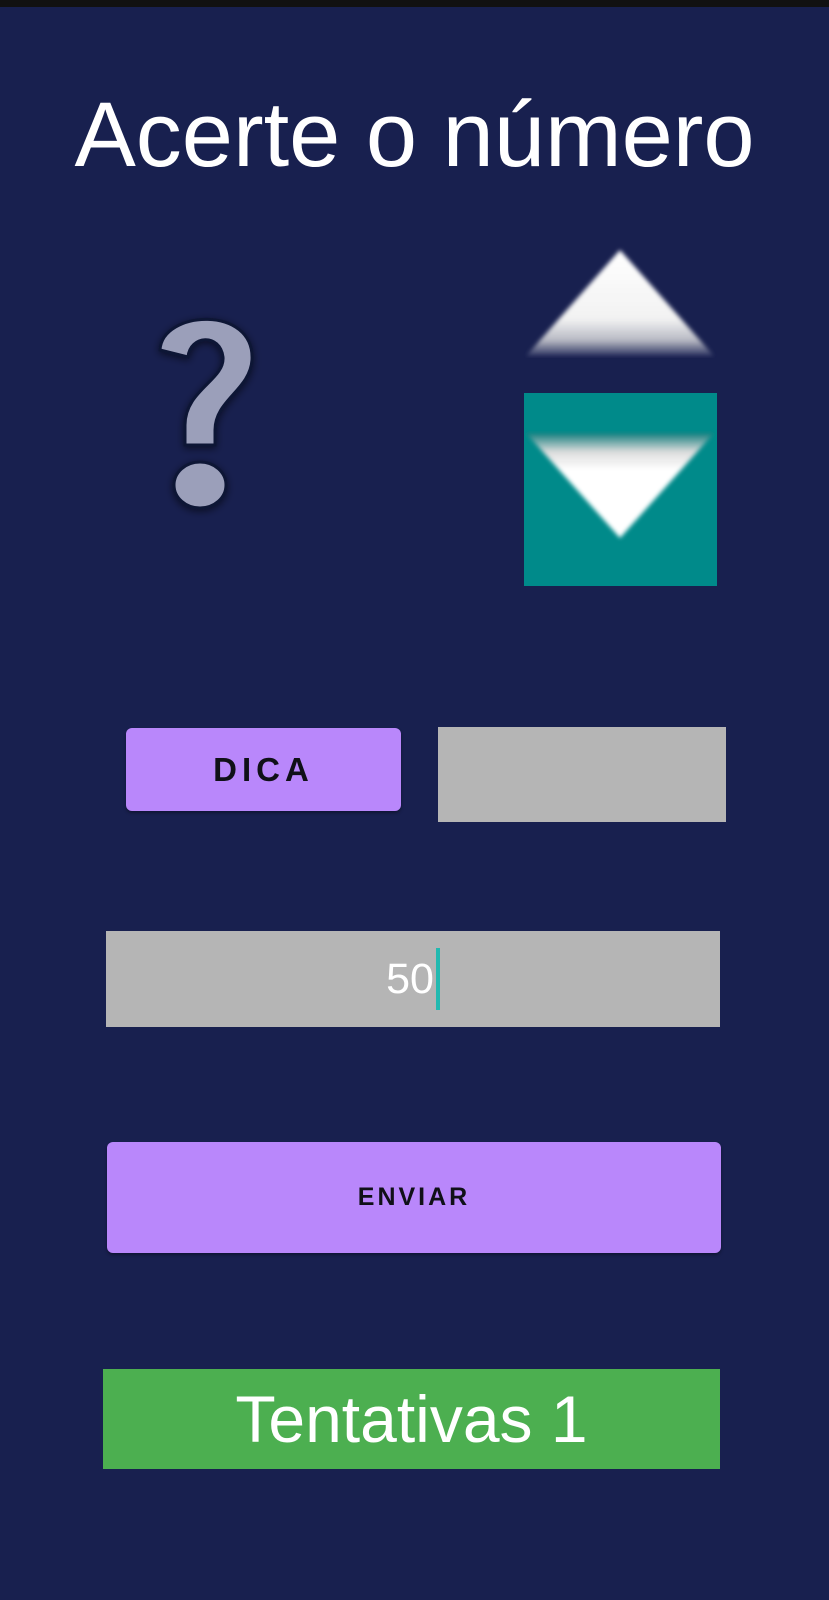 The height and width of the screenshot is (1600, 829). Describe the element at coordinates (620, 489) in the screenshot. I see `arrow-down-icon` at that location.